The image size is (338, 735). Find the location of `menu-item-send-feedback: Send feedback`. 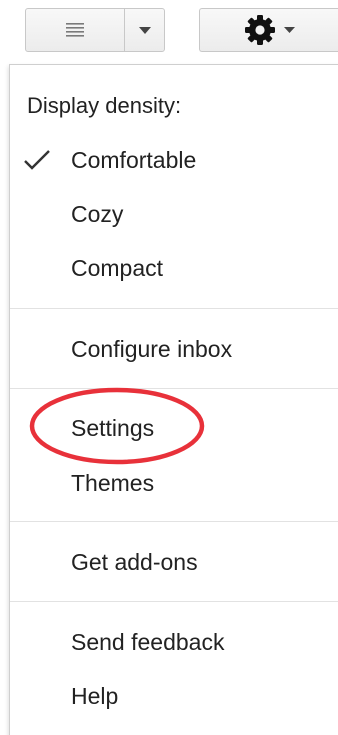

menu-item-send-feedback: Send feedback is located at coordinates (170, 642).